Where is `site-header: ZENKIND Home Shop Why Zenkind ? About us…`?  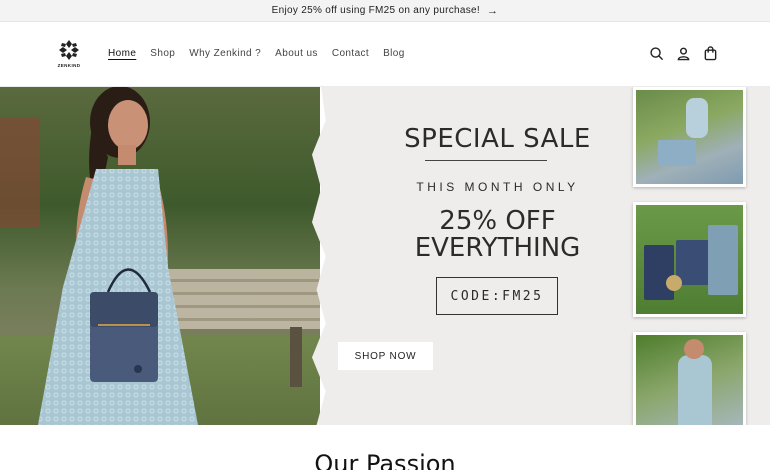
site-header: ZENKIND Home Shop Why Zenkind ? About us… is located at coordinates (385, 54).